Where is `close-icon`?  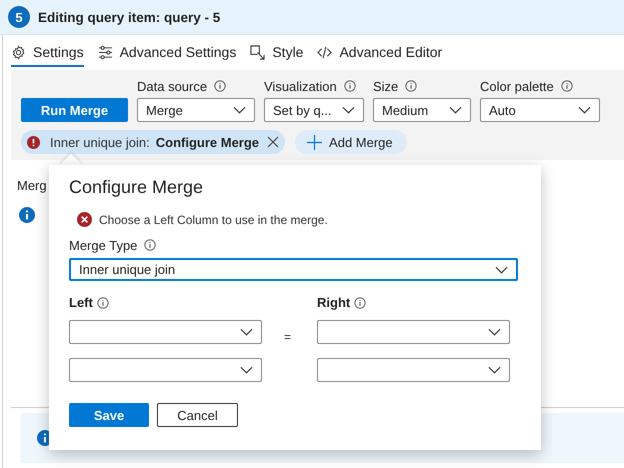
close-icon is located at coordinates (273, 142).